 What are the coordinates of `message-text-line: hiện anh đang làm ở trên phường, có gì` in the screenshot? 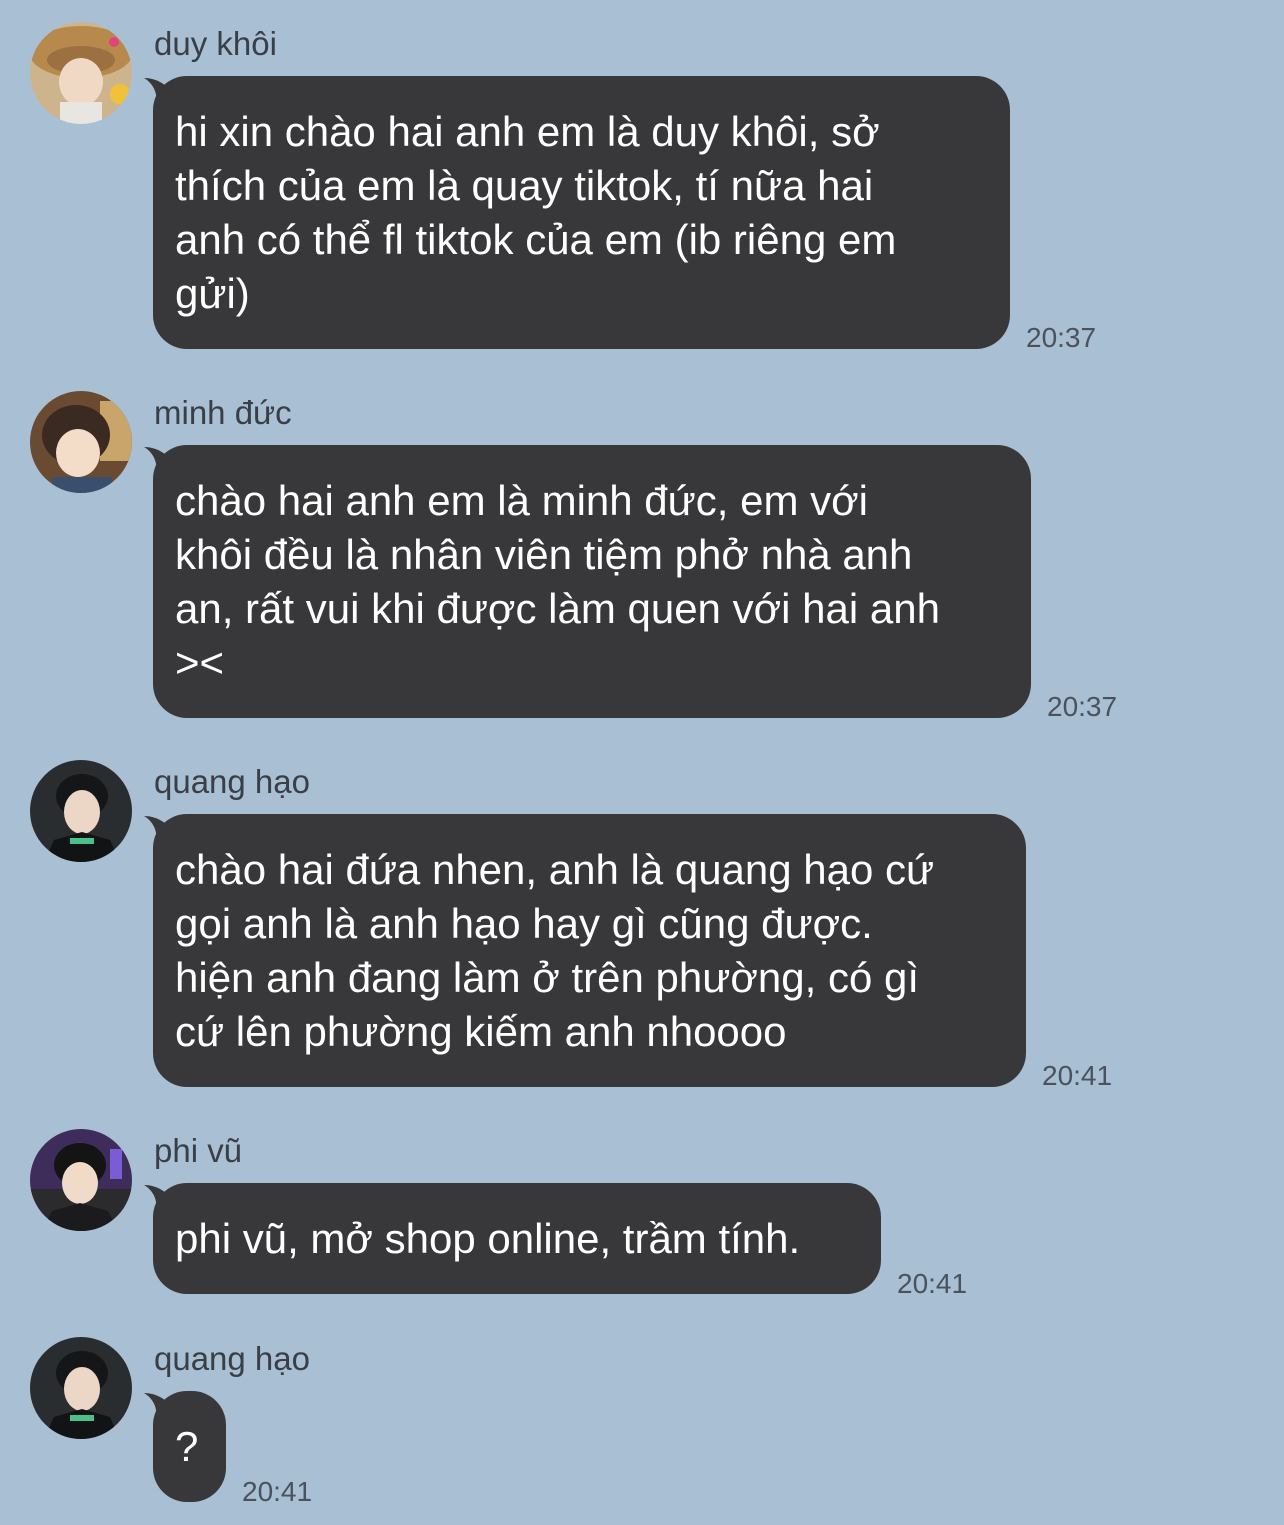 It's located at (547, 977).